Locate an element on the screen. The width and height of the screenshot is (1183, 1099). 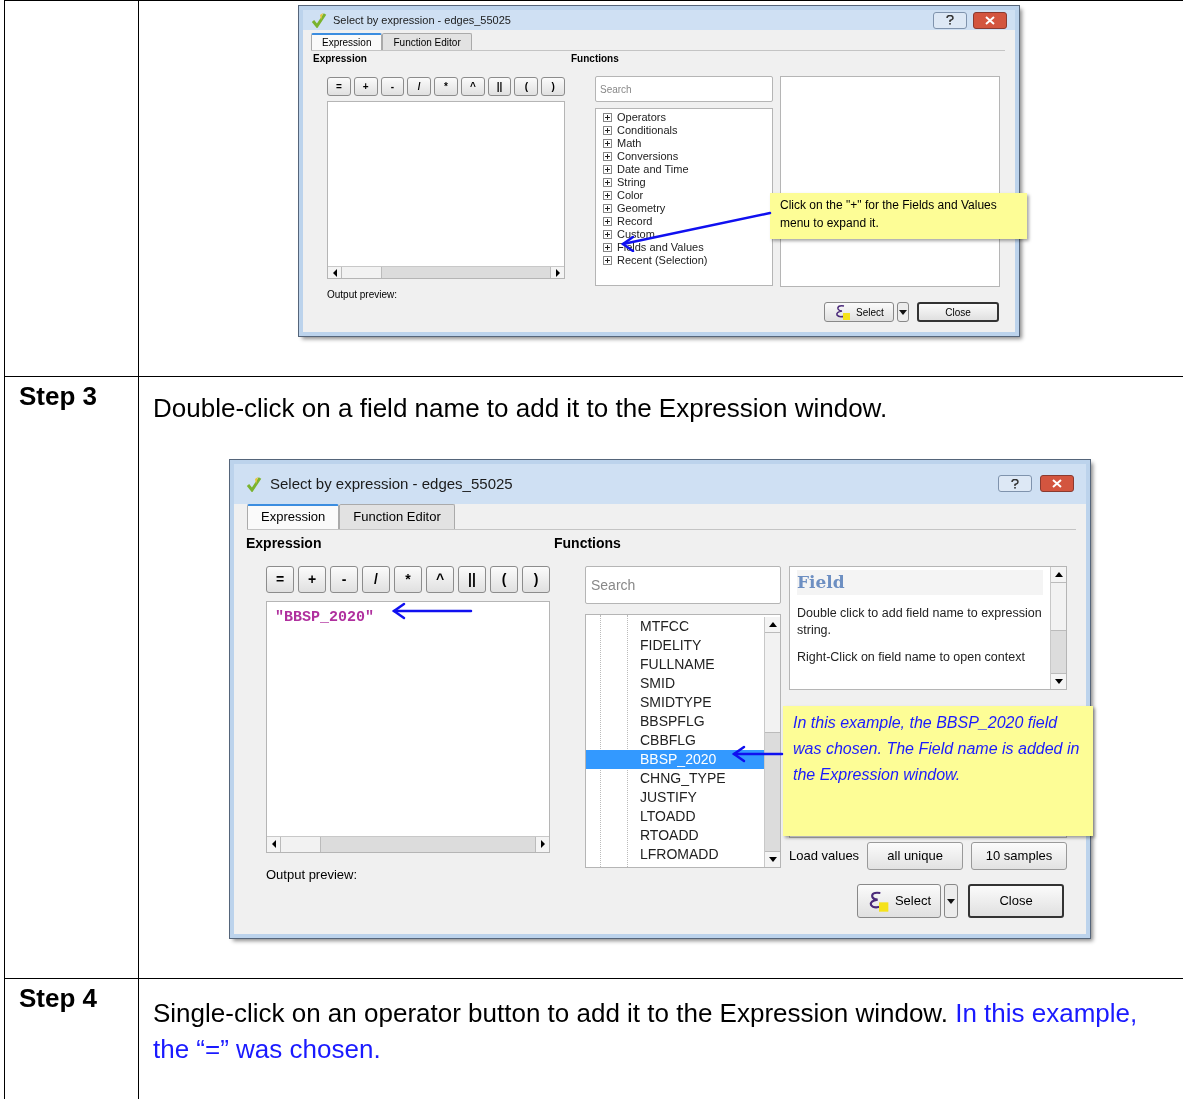
function-tree: MTFCC FIDELITY FULLNAME SMID SMIDTYPE BBSPFLG CBBFLG BBSP_2020 CHNG_TYPE JUSTIFY LTOADD RTOADD LFROMADD is located at coordinates (683, 740).